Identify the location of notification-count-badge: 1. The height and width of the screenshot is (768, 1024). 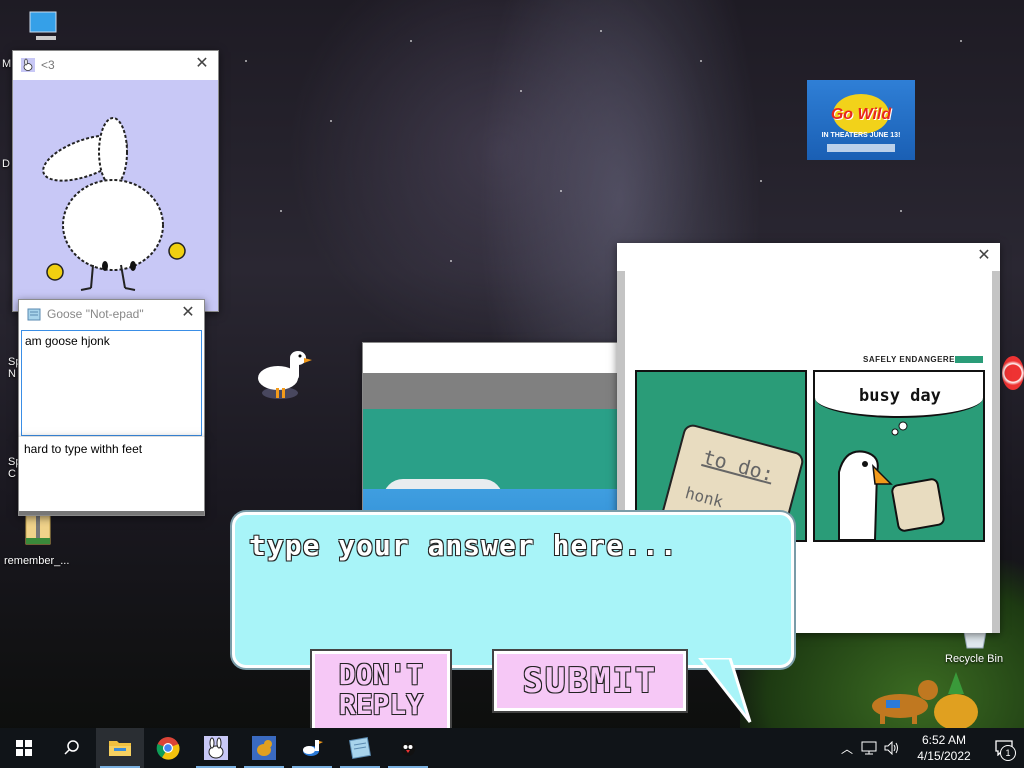
(1008, 753).